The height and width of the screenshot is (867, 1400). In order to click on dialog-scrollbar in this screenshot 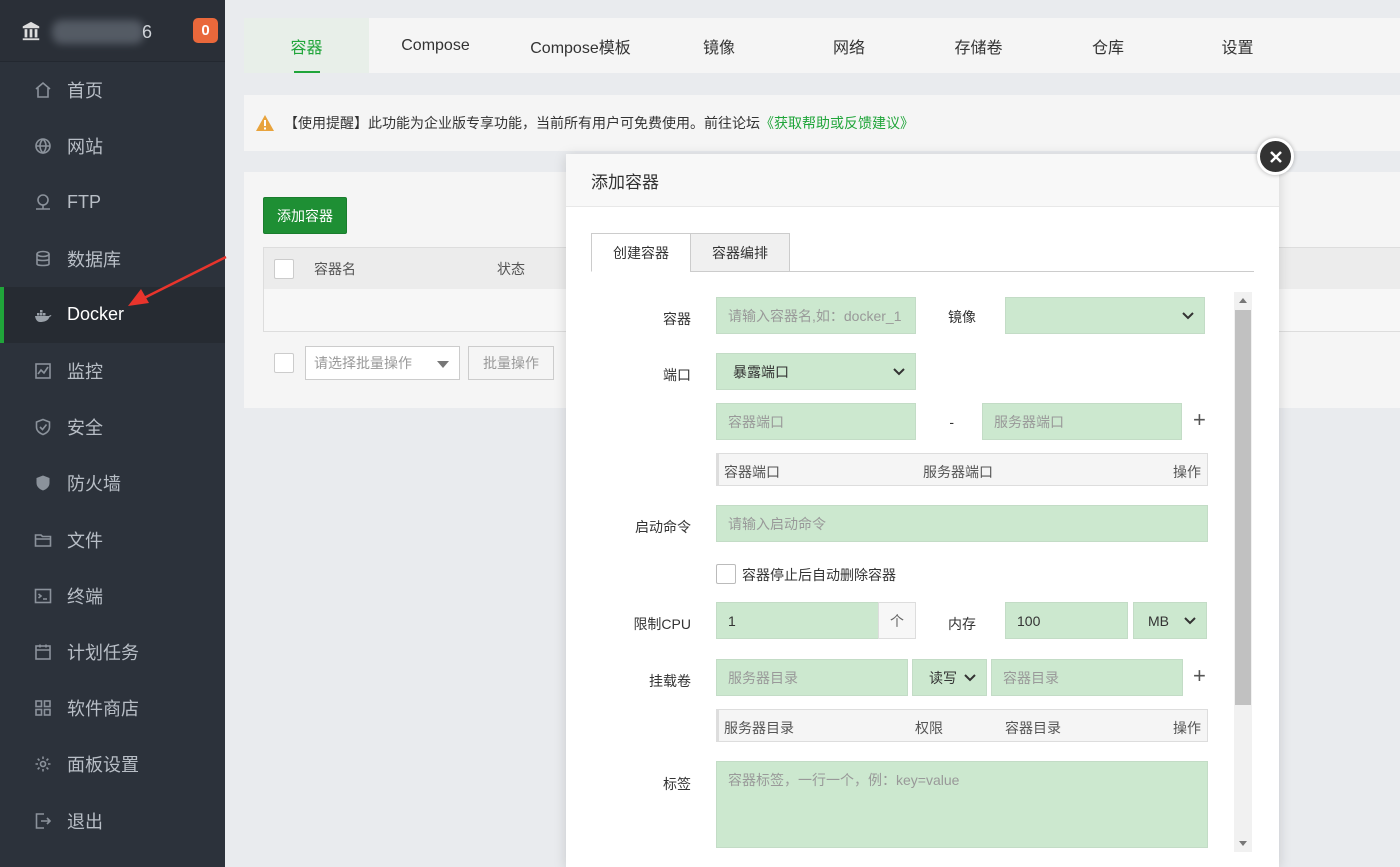, I will do `click(1243, 572)`.